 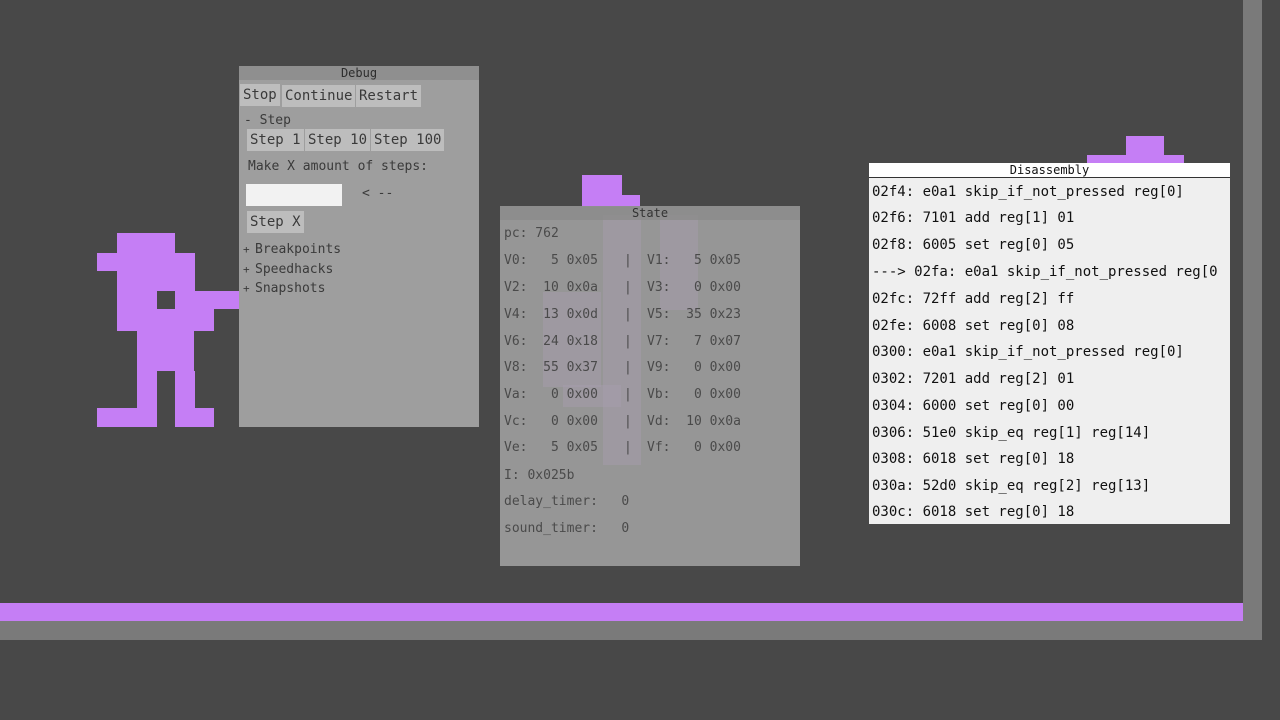 I want to click on disassembly-row: 02f4: e0a1 skip_if_not_pressed reg[0], so click(x=1028, y=192).